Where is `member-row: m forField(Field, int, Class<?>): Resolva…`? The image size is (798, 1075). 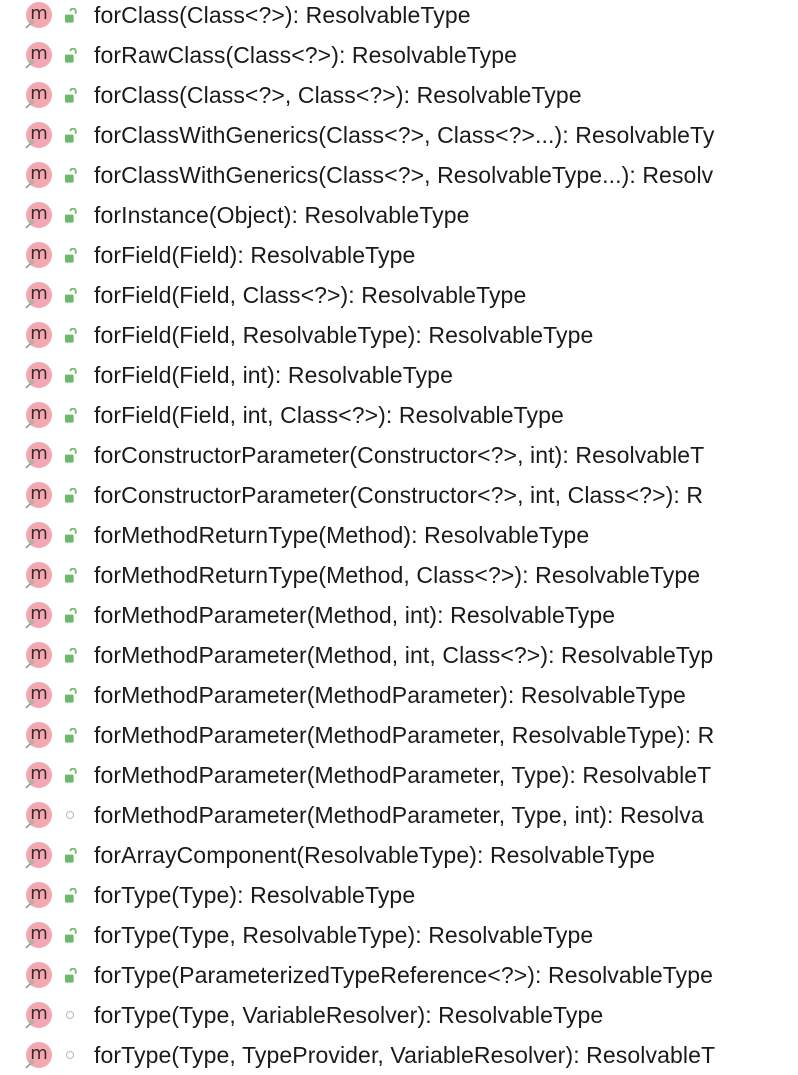
member-row: m forField(Field, int, Class<?>): Resolva… is located at coordinates (399, 415).